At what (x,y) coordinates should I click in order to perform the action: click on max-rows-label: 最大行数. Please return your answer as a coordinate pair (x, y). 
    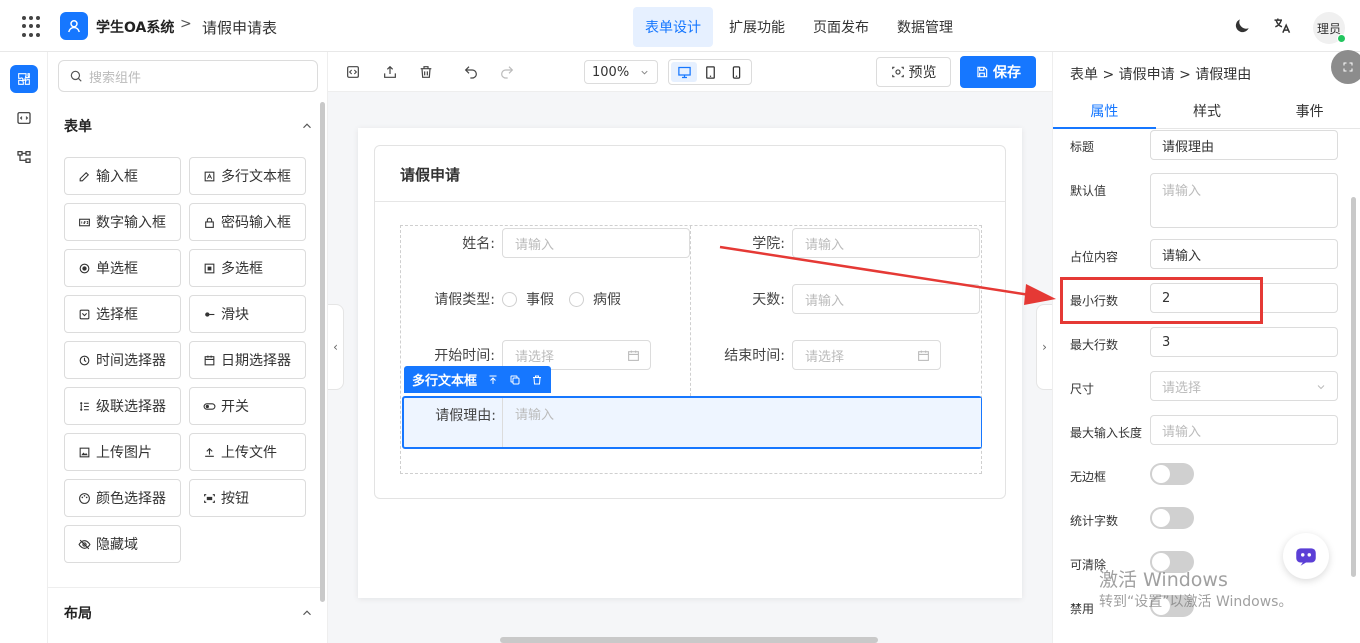
    Looking at the image, I should click on (1094, 345).